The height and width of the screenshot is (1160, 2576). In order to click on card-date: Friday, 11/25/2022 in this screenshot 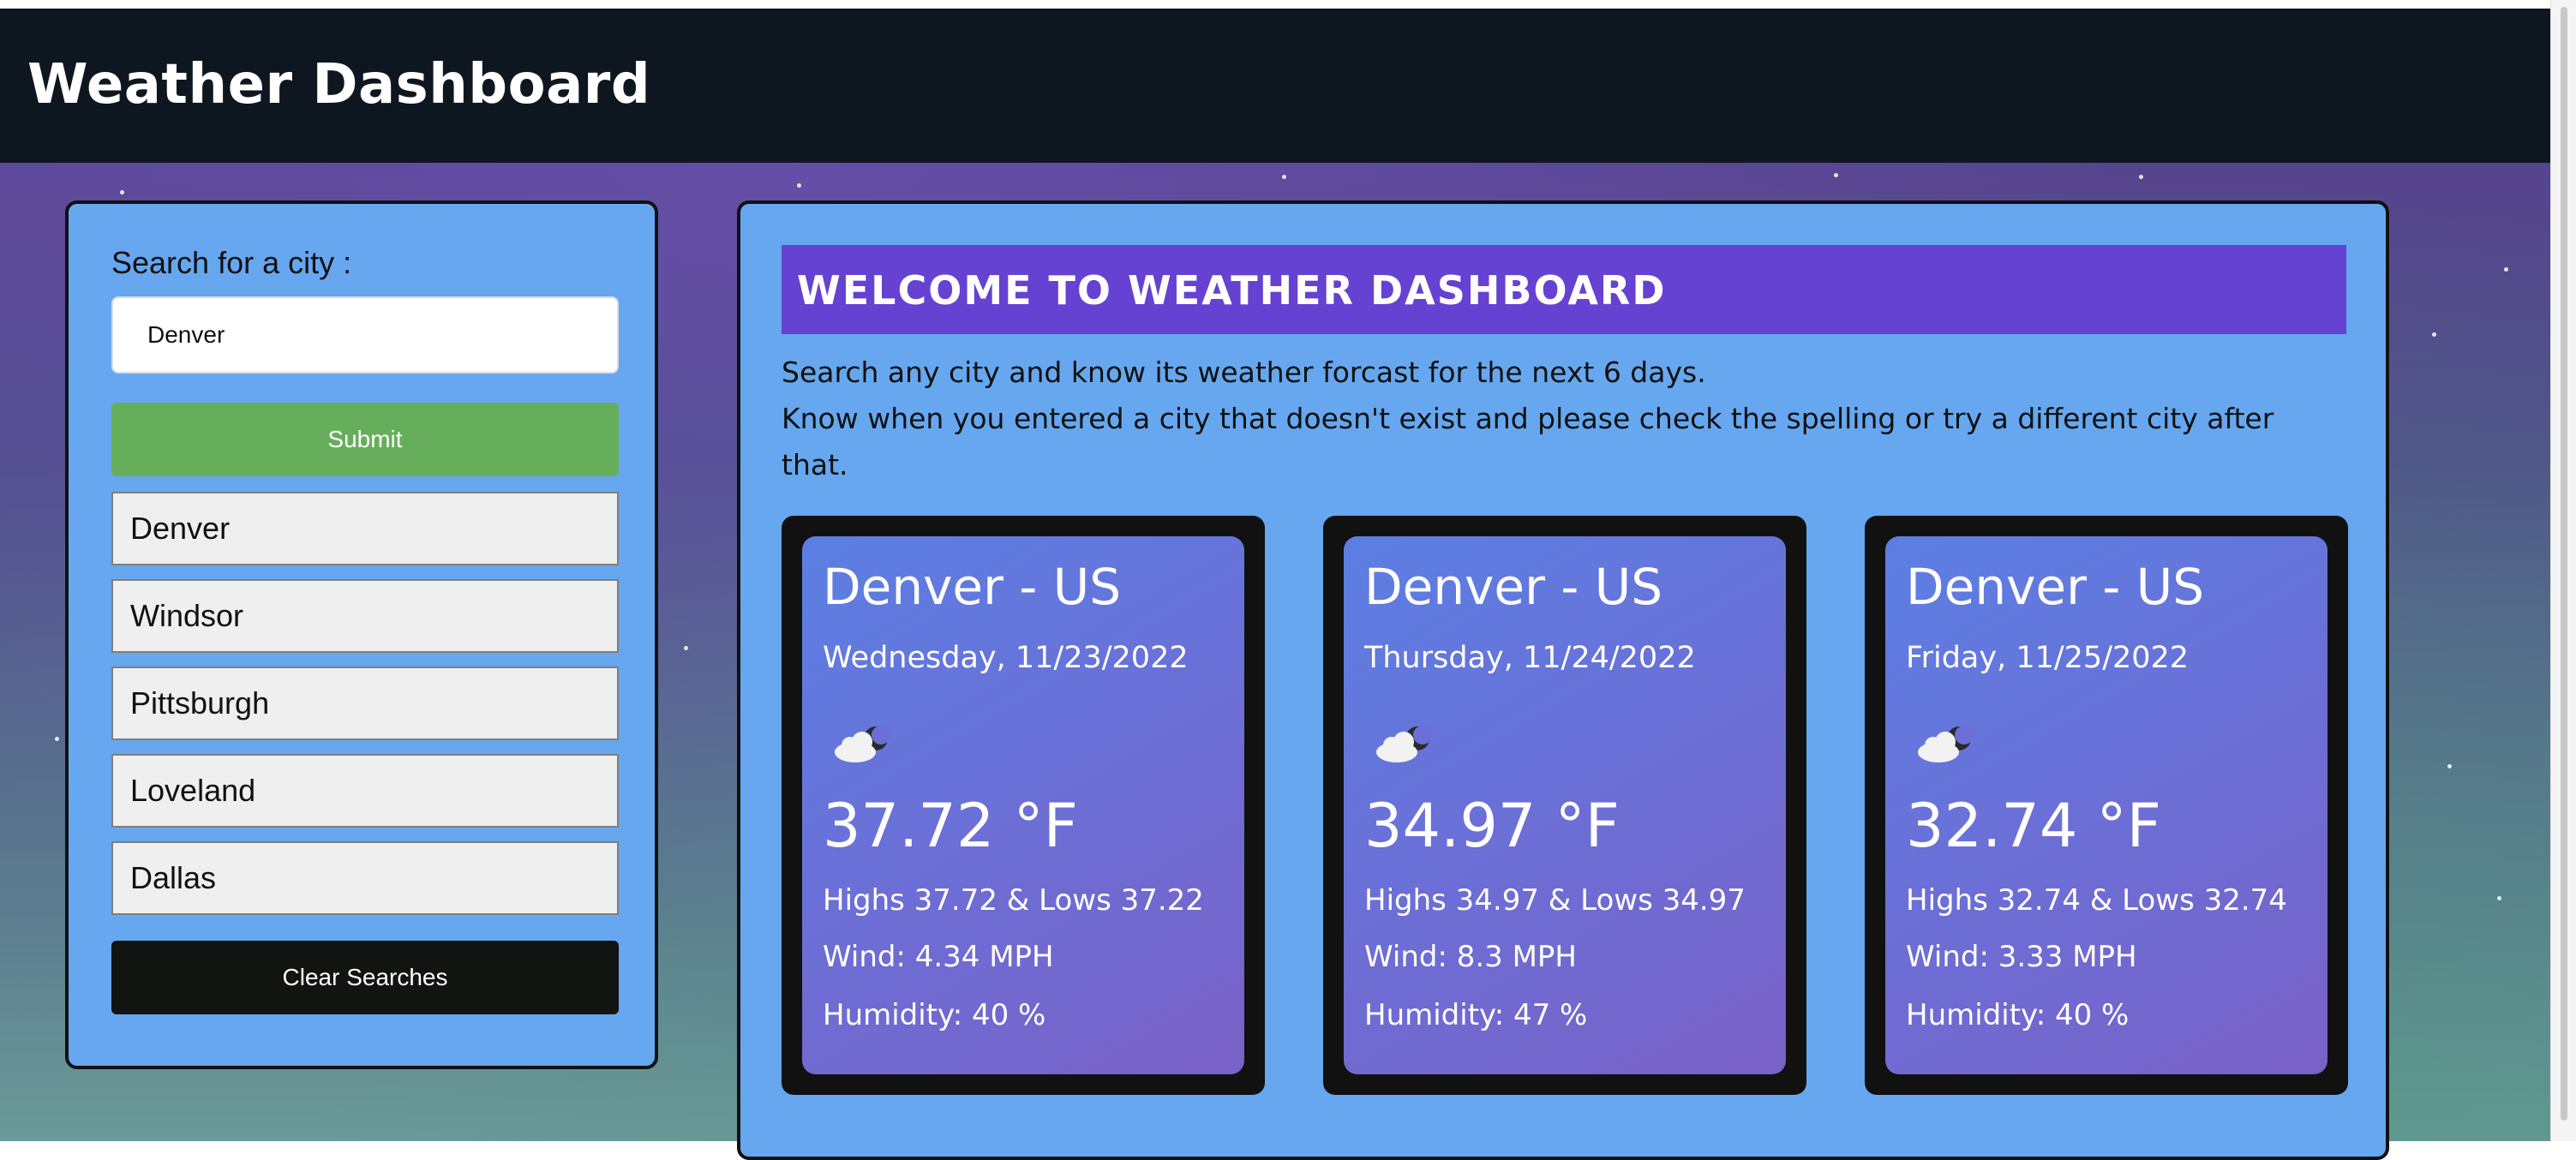, I will do `click(2048, 658)`.